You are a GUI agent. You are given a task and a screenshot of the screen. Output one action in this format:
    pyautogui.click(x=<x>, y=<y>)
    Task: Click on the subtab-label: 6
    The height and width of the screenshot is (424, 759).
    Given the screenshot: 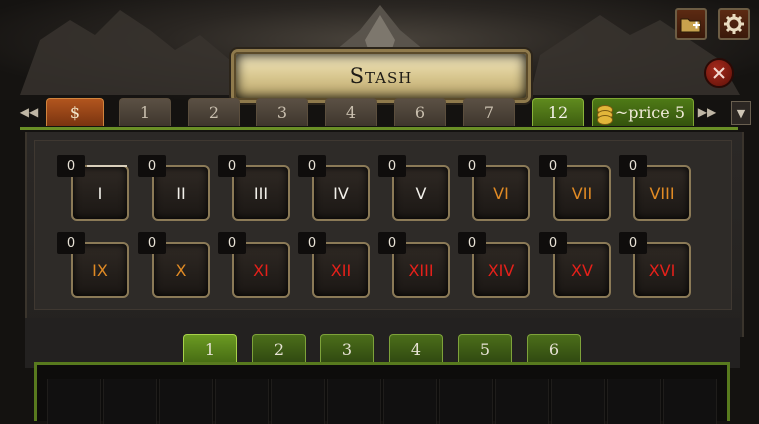 What is the action you would take?
    pyautogui.click(x=554, y=349)
    